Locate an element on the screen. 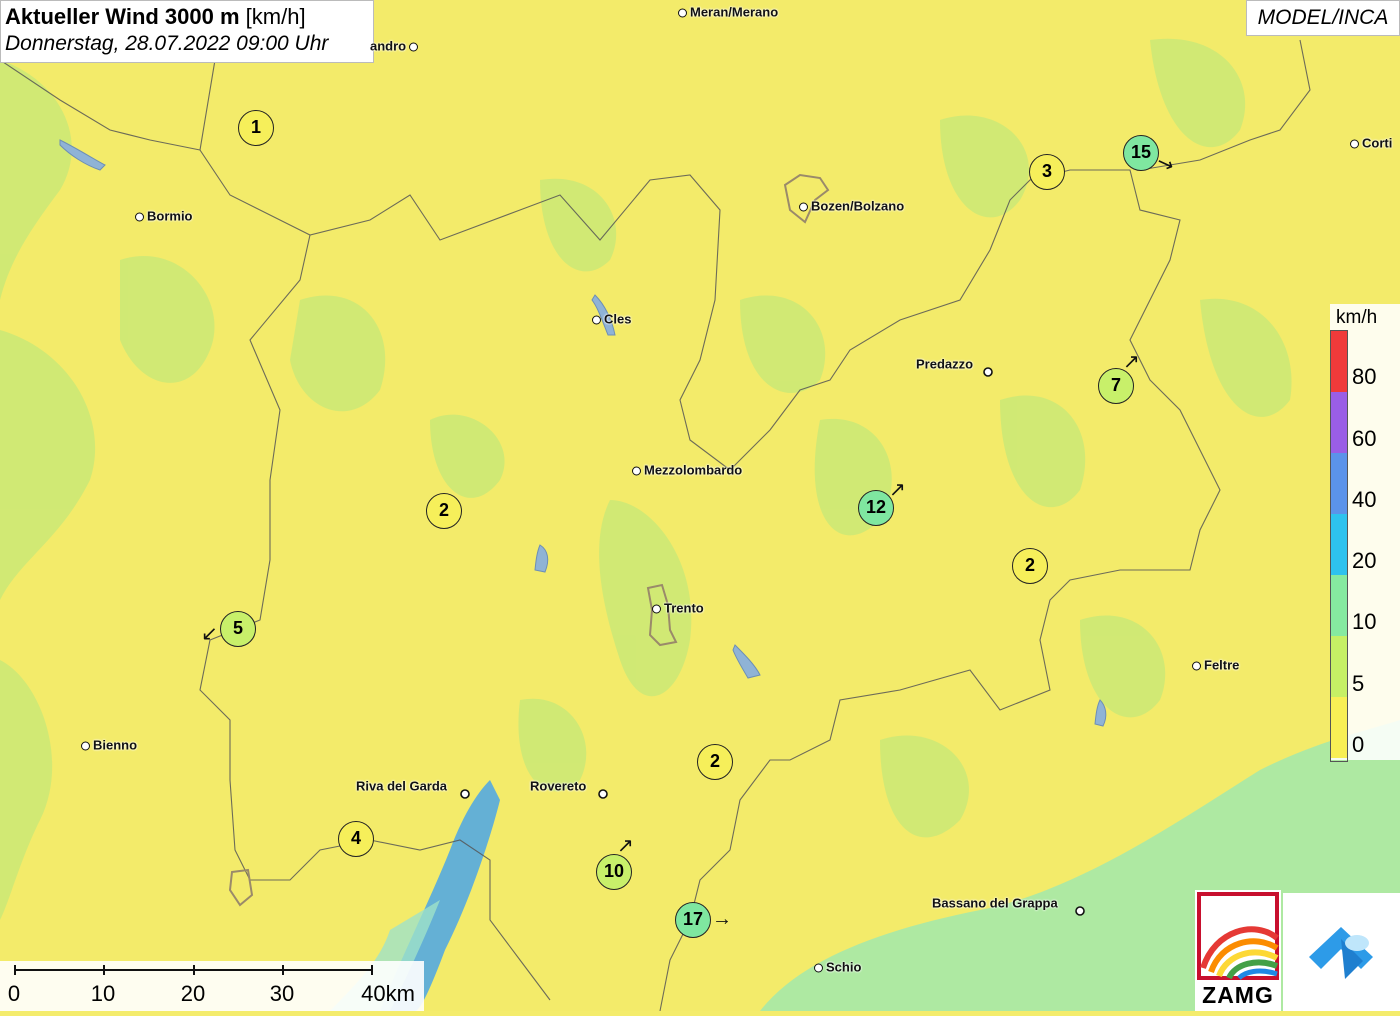 This screenshot has width=1400, height=1016. model-label: MODEL/INCA is located at coordinates (1323, 18).